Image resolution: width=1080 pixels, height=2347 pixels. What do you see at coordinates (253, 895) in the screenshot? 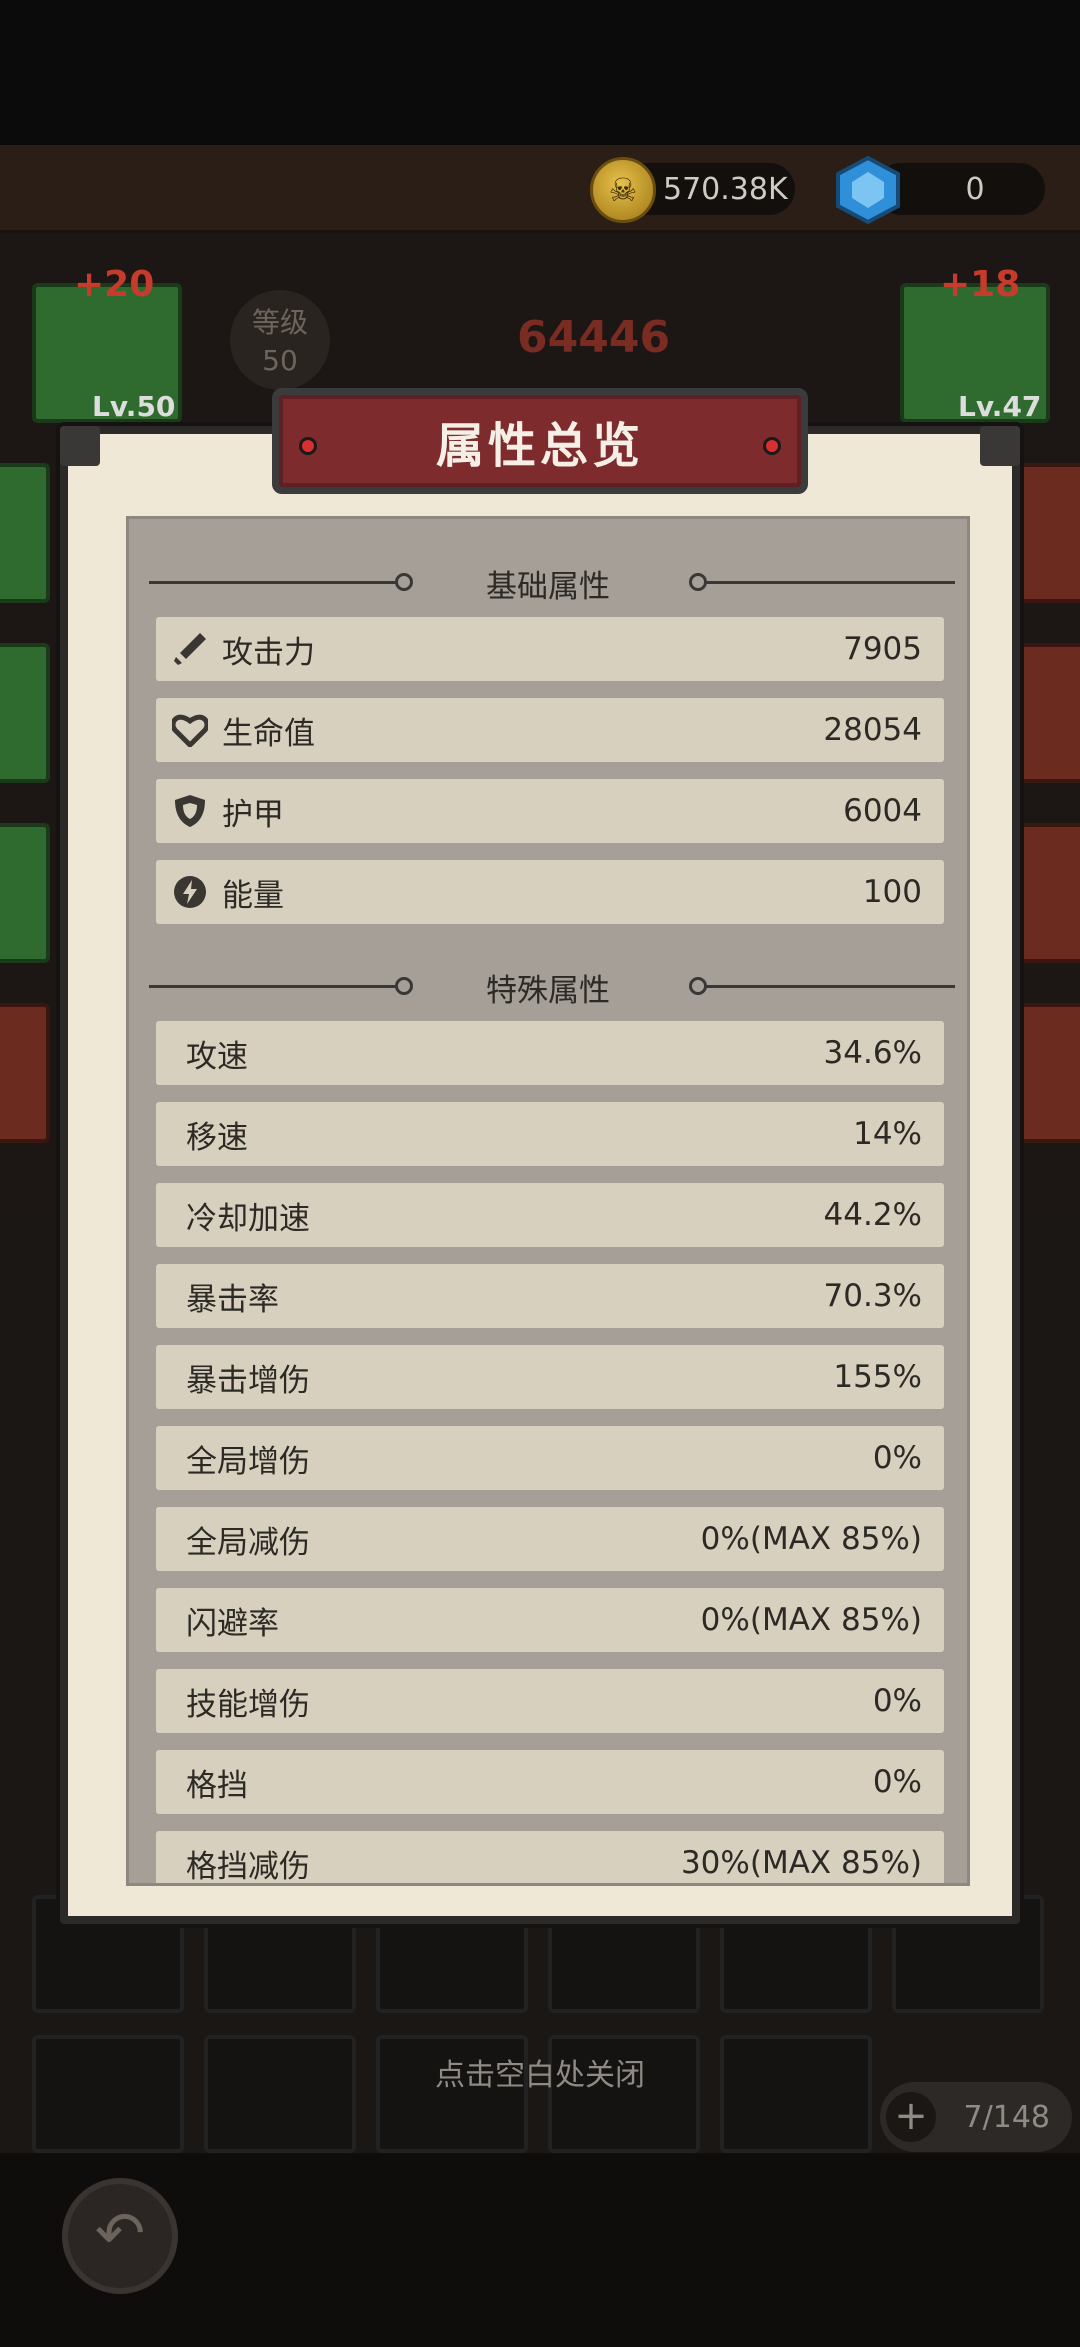
I see `stat-name: 能量` at bounding box center [253, 895].